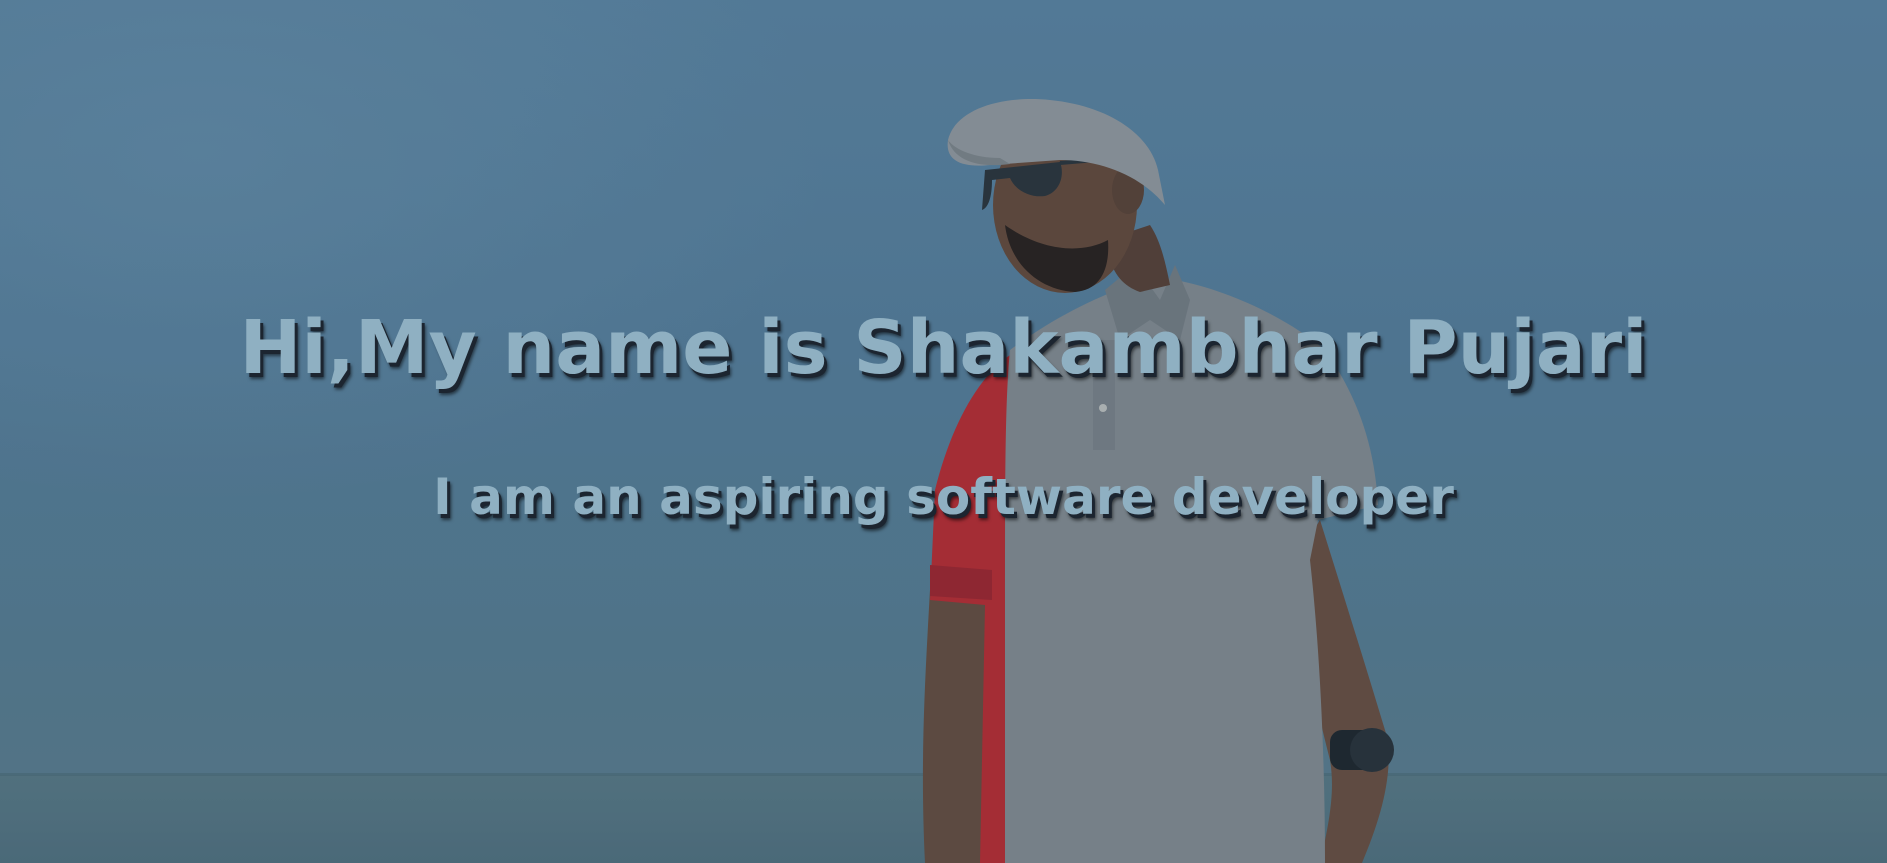  Describe the element at coordinates (943, 348) in the screenshot. I see `hero-title: Hi,My name is Shakambhar Pujari` at that location.